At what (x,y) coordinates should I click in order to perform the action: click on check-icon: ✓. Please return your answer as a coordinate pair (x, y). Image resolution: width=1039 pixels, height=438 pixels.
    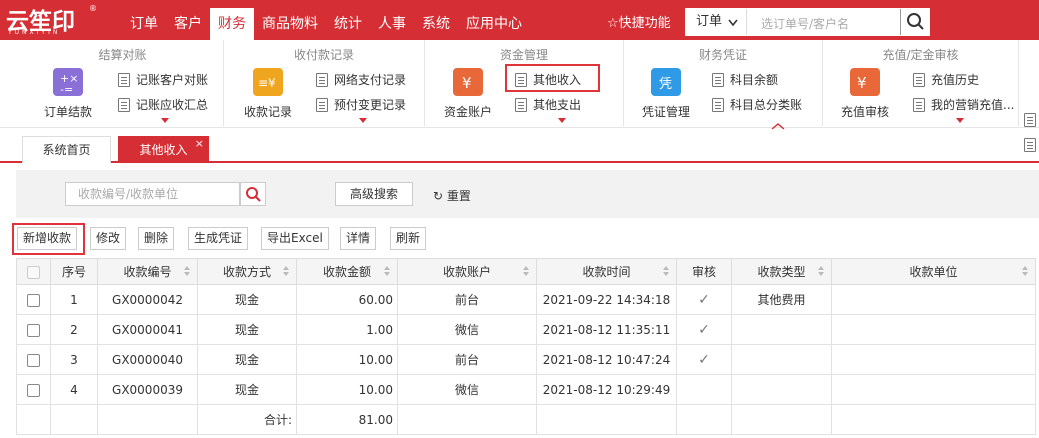
    Looking at the image, I should click on (704, 299).